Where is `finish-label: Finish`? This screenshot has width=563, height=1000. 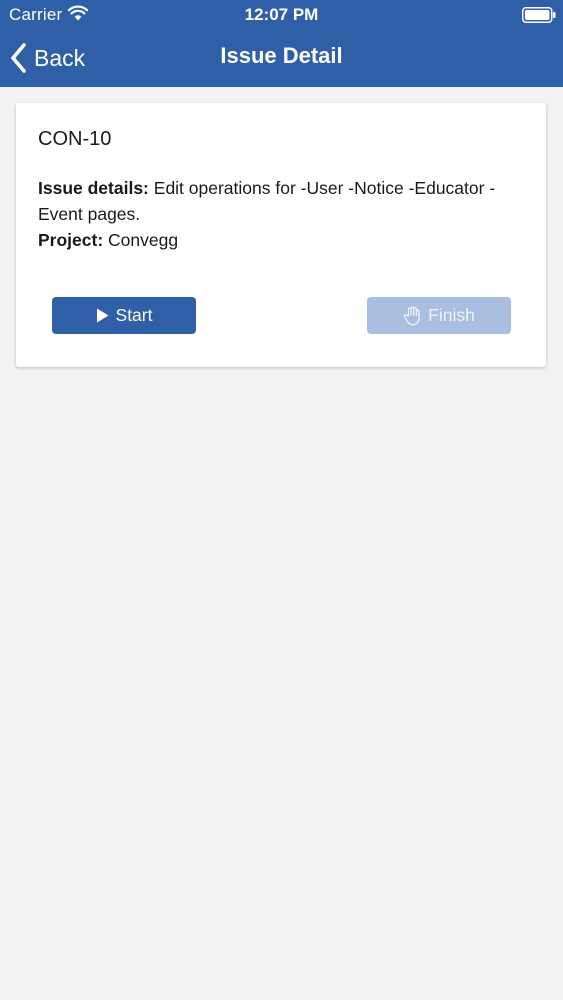
finish-label: Finish is located at coordinates (451, 315).